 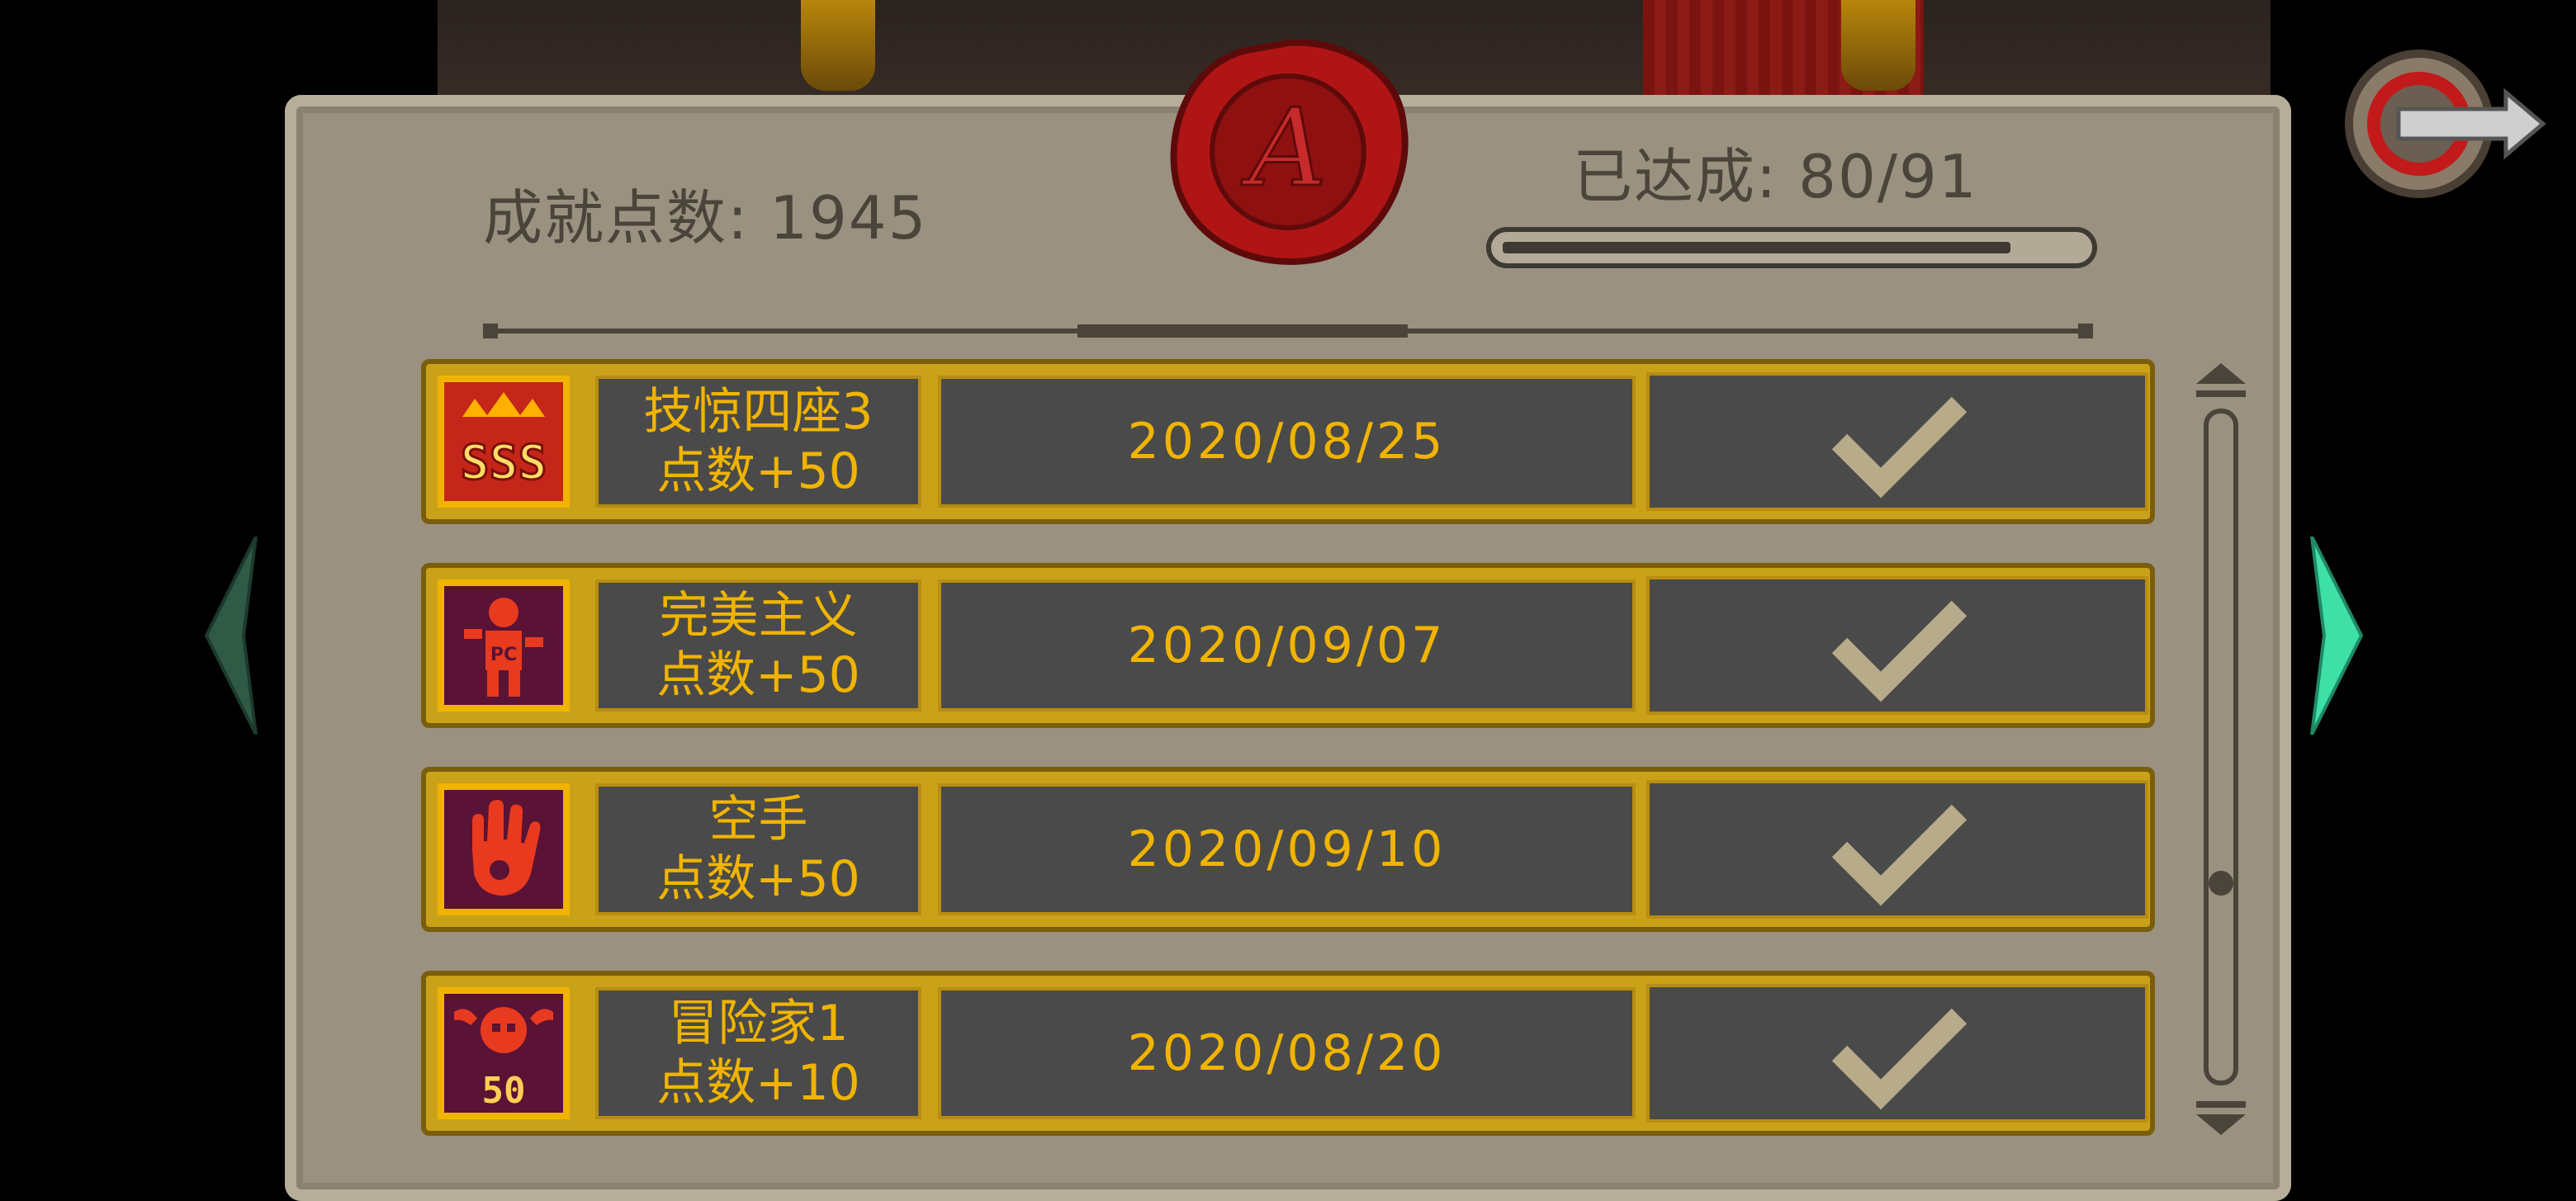 I want to click on header-divider, so click(x=1288, y=331).